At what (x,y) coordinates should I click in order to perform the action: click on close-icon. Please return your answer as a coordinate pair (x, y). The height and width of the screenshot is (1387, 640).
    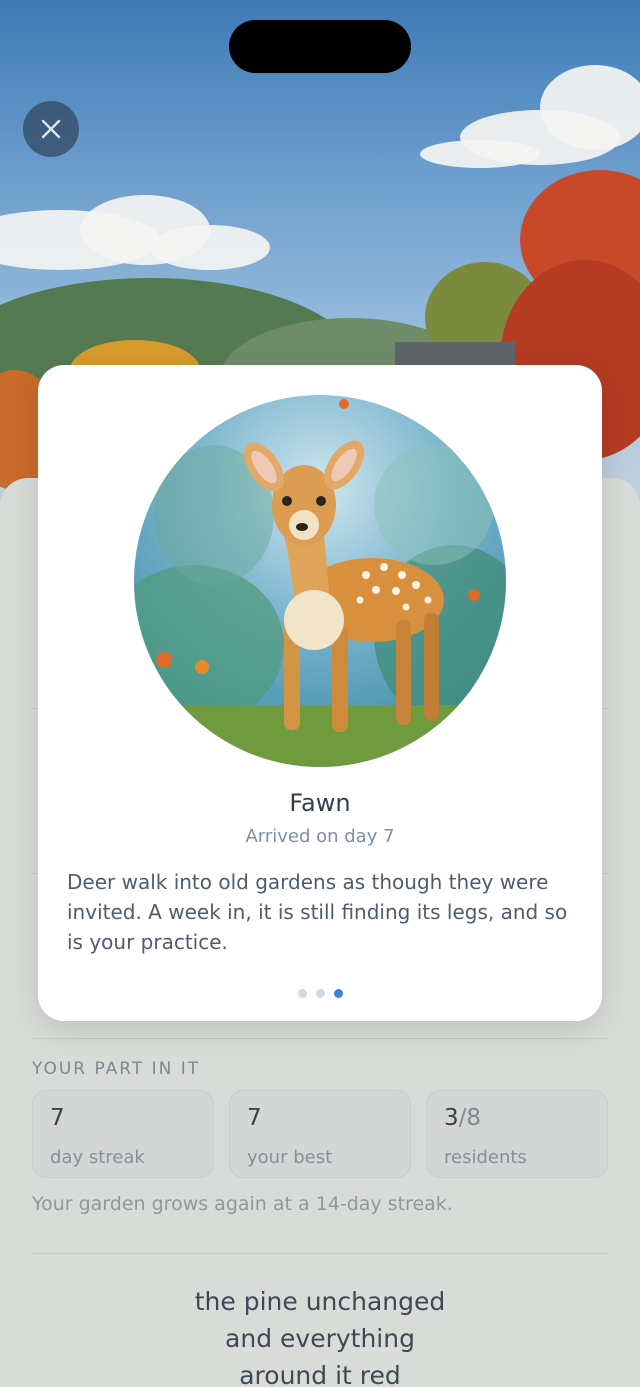
    Looking at the image, I should click on (51, 129).